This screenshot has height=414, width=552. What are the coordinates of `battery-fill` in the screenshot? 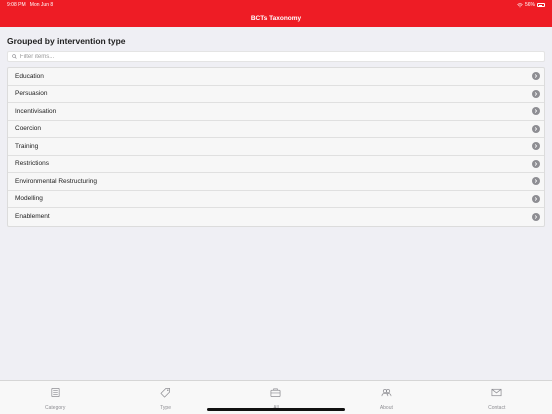 It's located at (540, 5).